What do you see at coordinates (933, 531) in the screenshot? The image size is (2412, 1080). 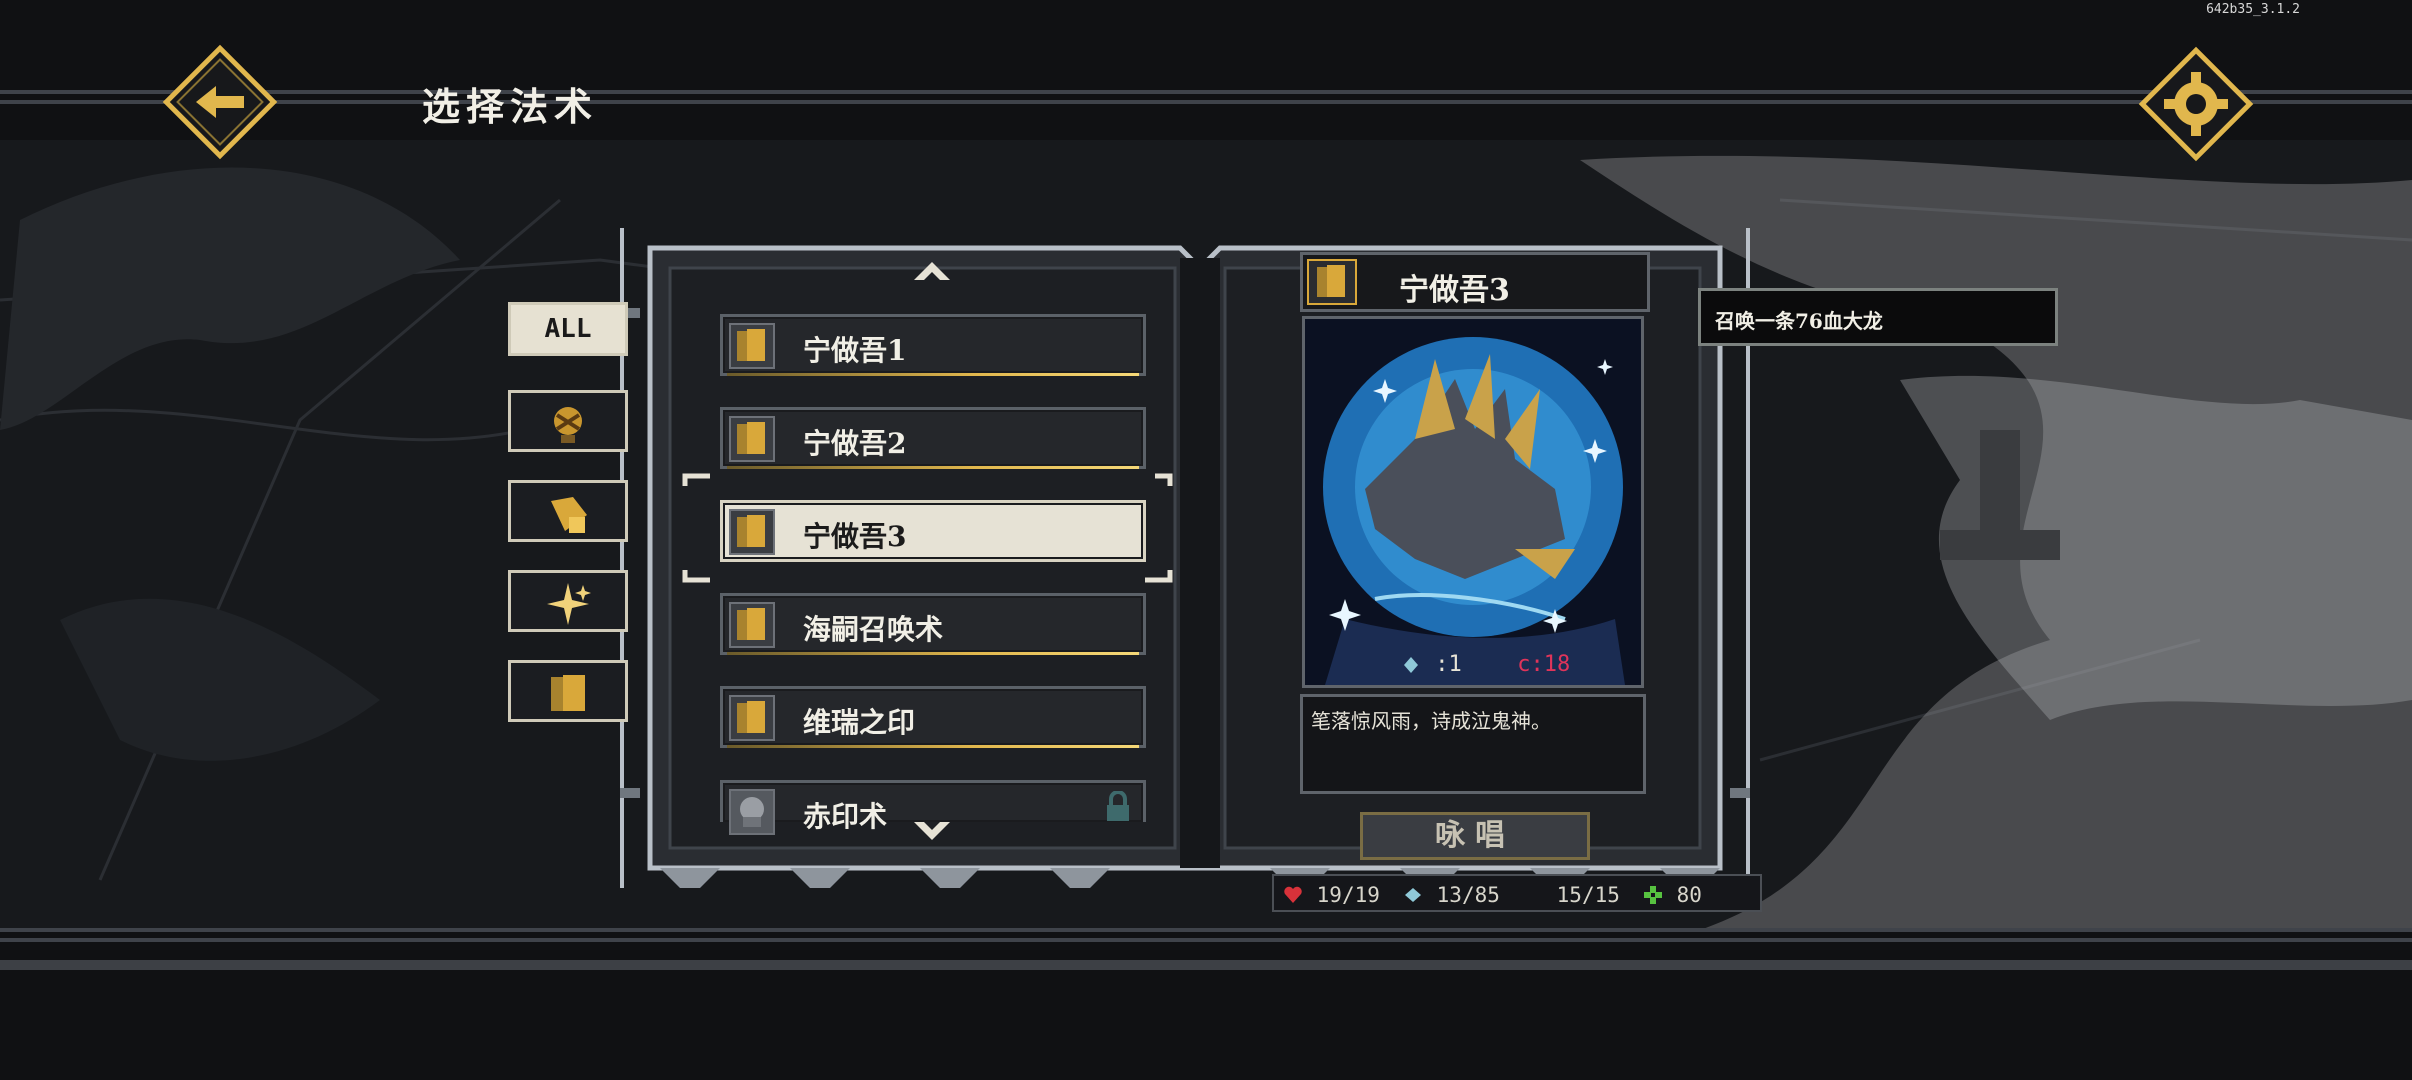 I see `spell-item-selected: 宁做吾3` at bounding box center [933, 531].